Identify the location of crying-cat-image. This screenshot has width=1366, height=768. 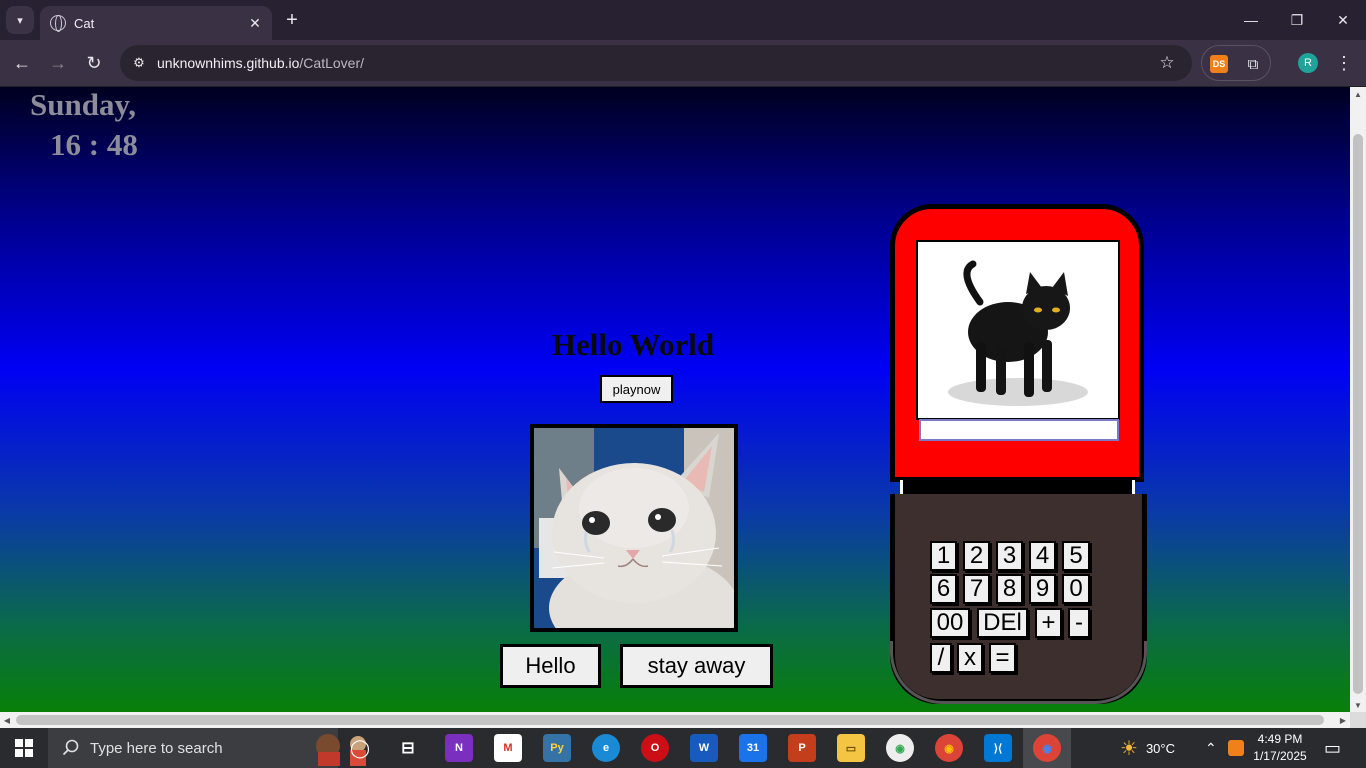
(634, 528).